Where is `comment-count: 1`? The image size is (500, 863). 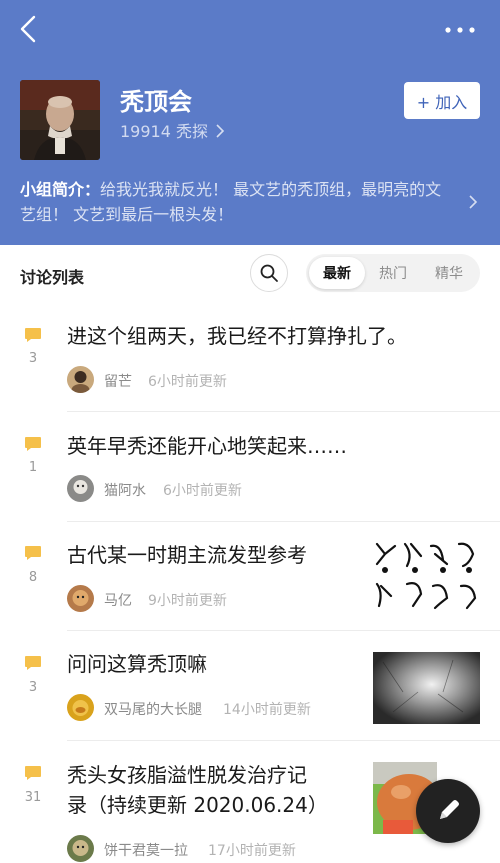 comment-count: 1 is located at coordinates (33, 467).